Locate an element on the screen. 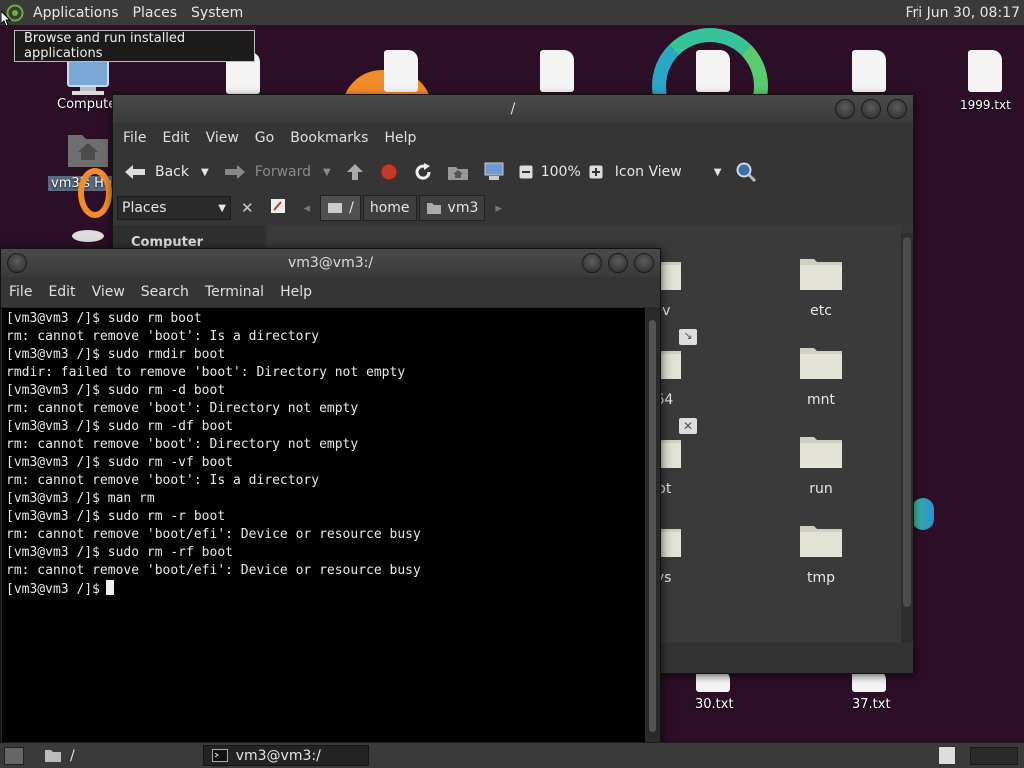 Image resolution: width=1024 pixels, height=768 pixels. zoom-out-button is located at coordinates (526, 172).